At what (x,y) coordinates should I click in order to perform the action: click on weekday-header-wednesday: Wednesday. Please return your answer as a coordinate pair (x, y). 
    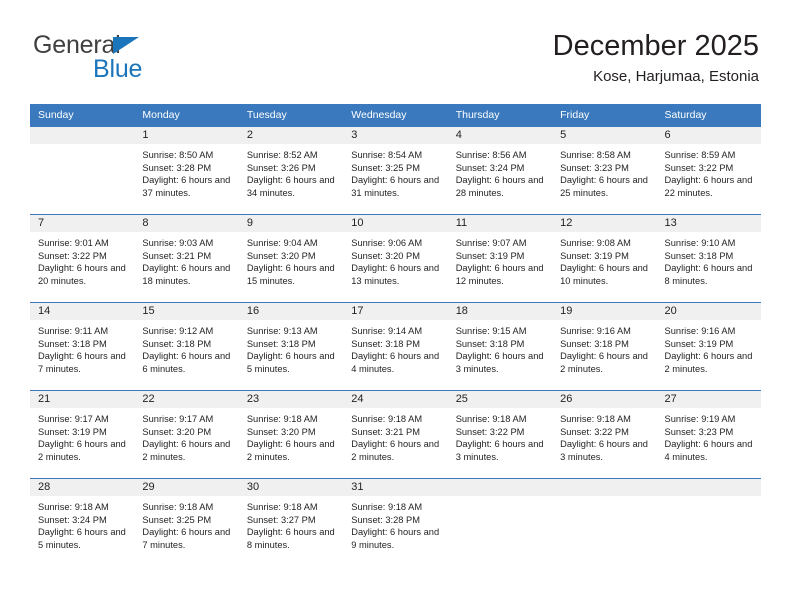
    Looking at the image, I should click on (395, 115).